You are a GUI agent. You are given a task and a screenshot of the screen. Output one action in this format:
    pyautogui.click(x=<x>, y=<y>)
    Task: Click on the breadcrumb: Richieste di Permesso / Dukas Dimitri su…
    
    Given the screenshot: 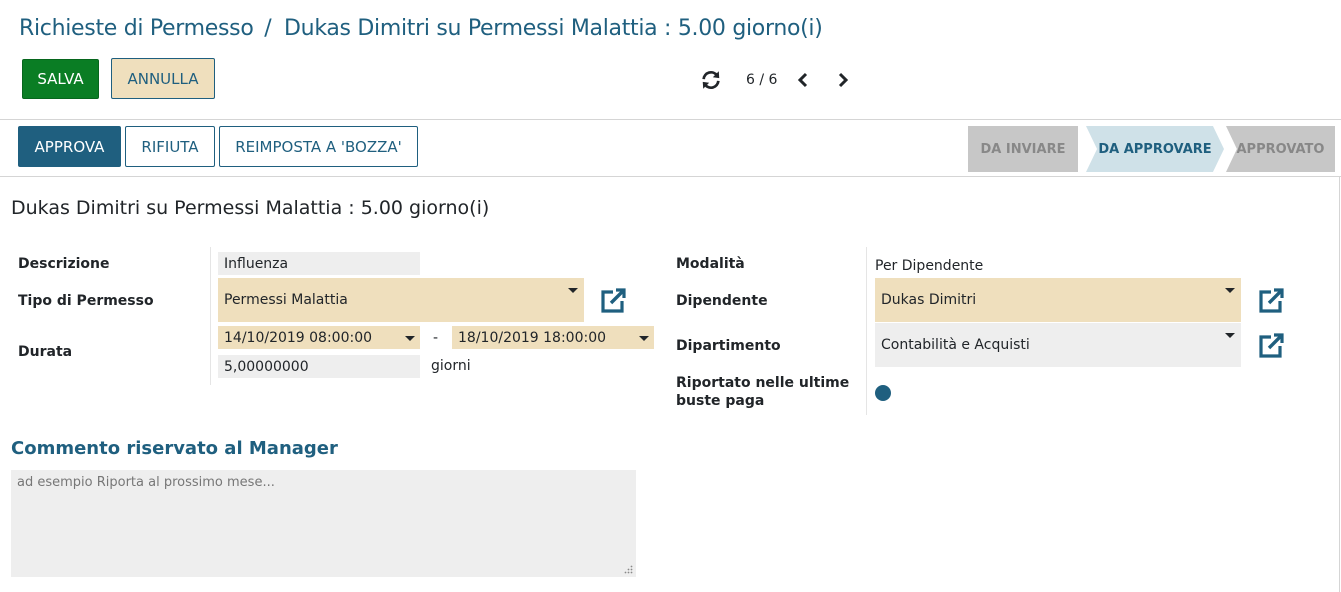 What is the action you would take?
    pyautogui.click(x=421, y=28)
    